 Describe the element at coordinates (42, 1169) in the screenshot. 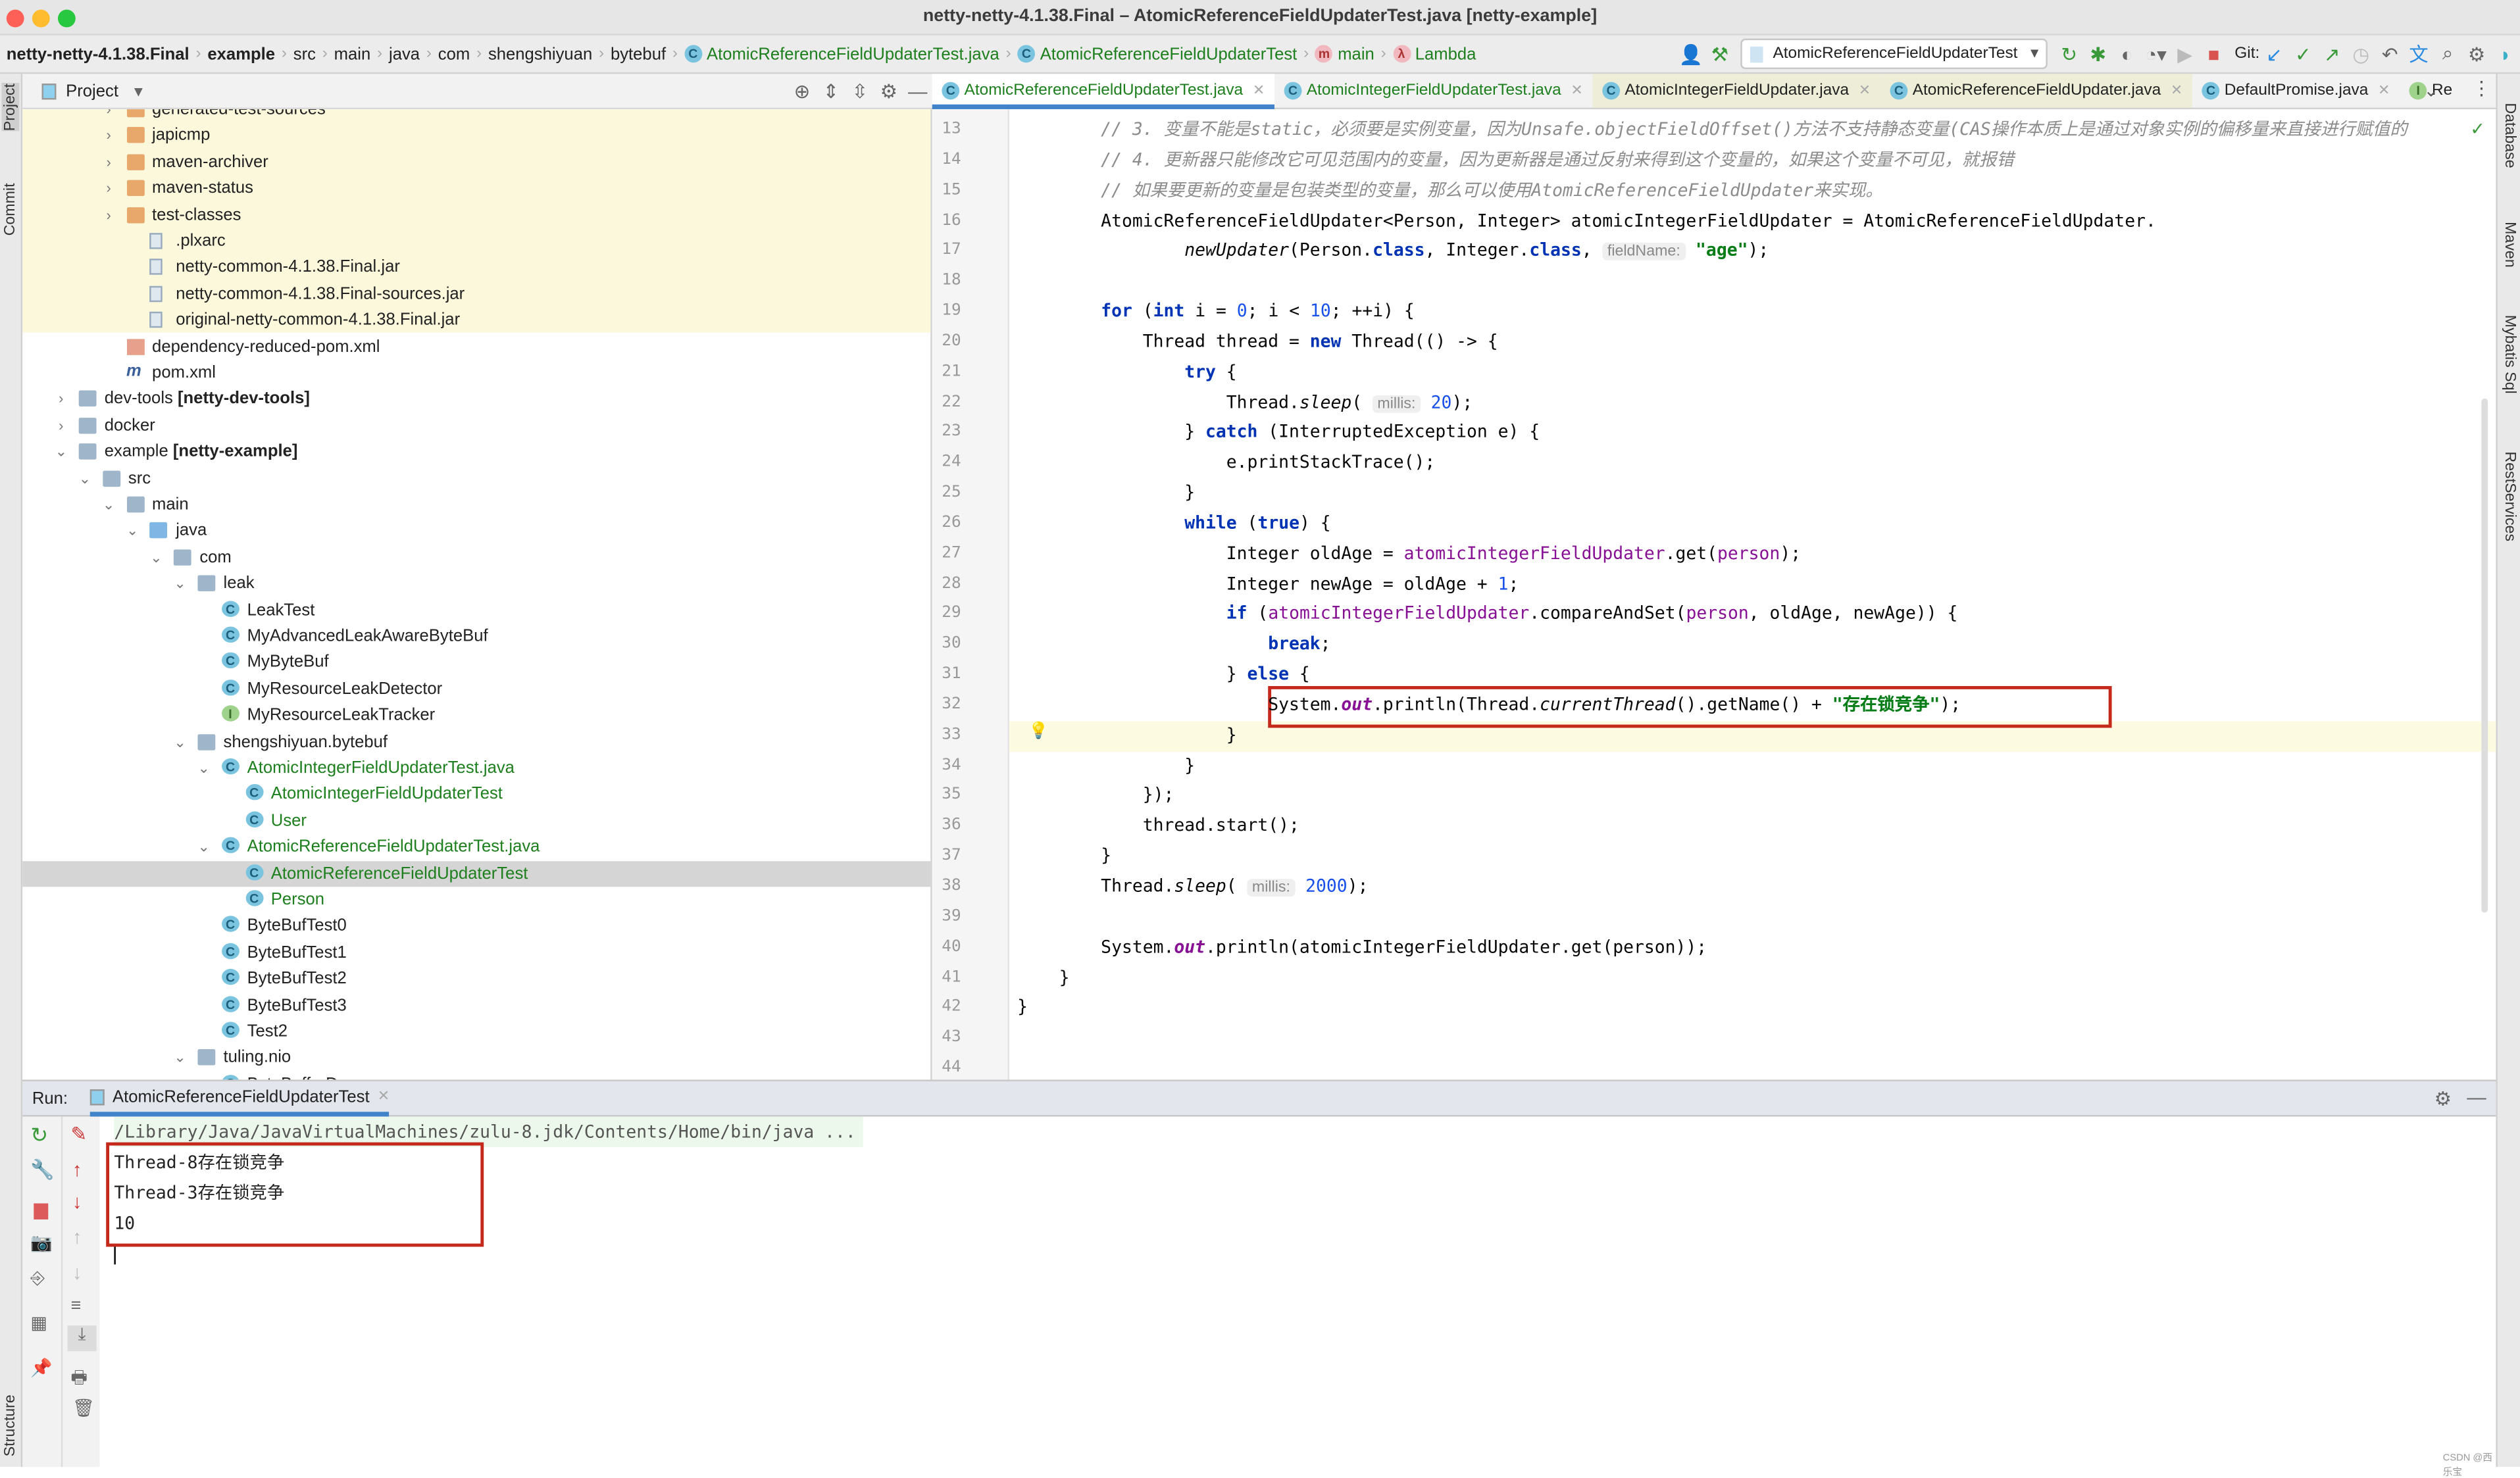

I see `wrench-icon: 🔧` at that location.